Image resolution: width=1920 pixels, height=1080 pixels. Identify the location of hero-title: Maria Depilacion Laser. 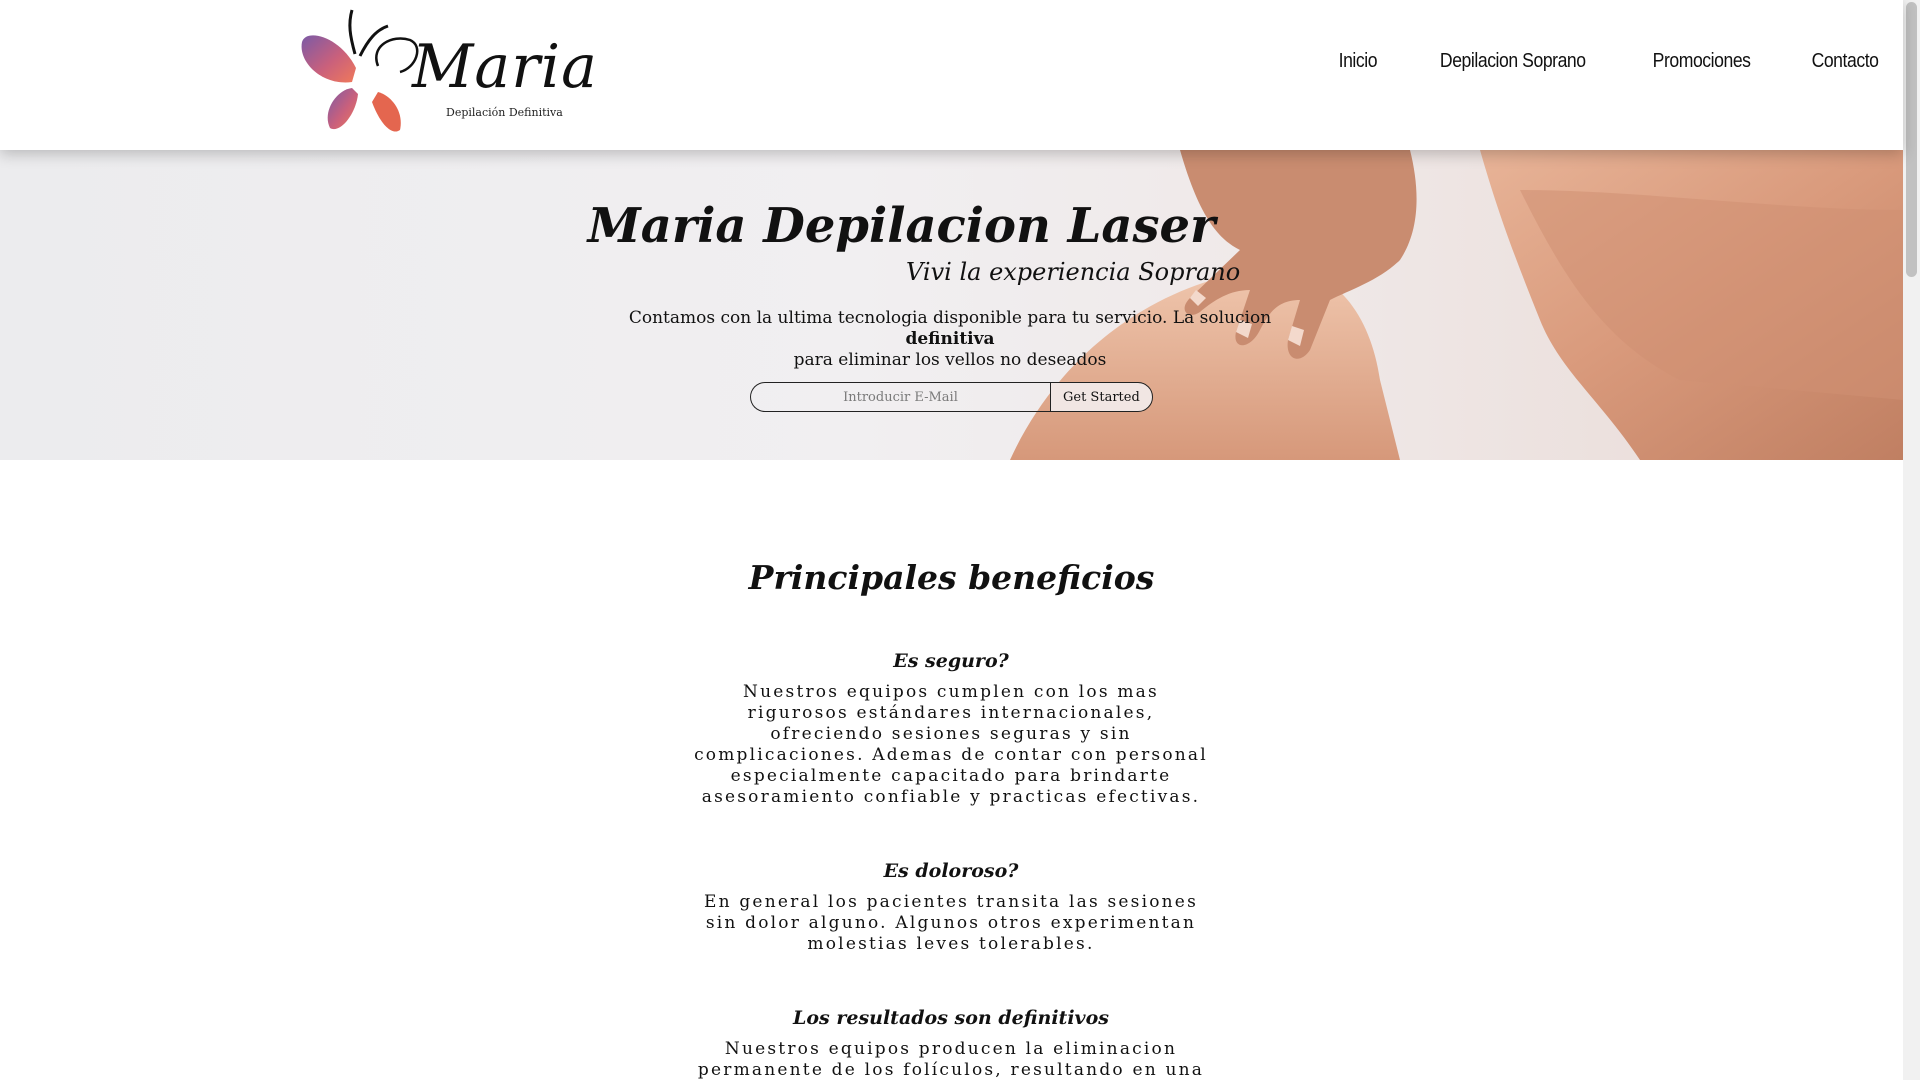
(901, 226).